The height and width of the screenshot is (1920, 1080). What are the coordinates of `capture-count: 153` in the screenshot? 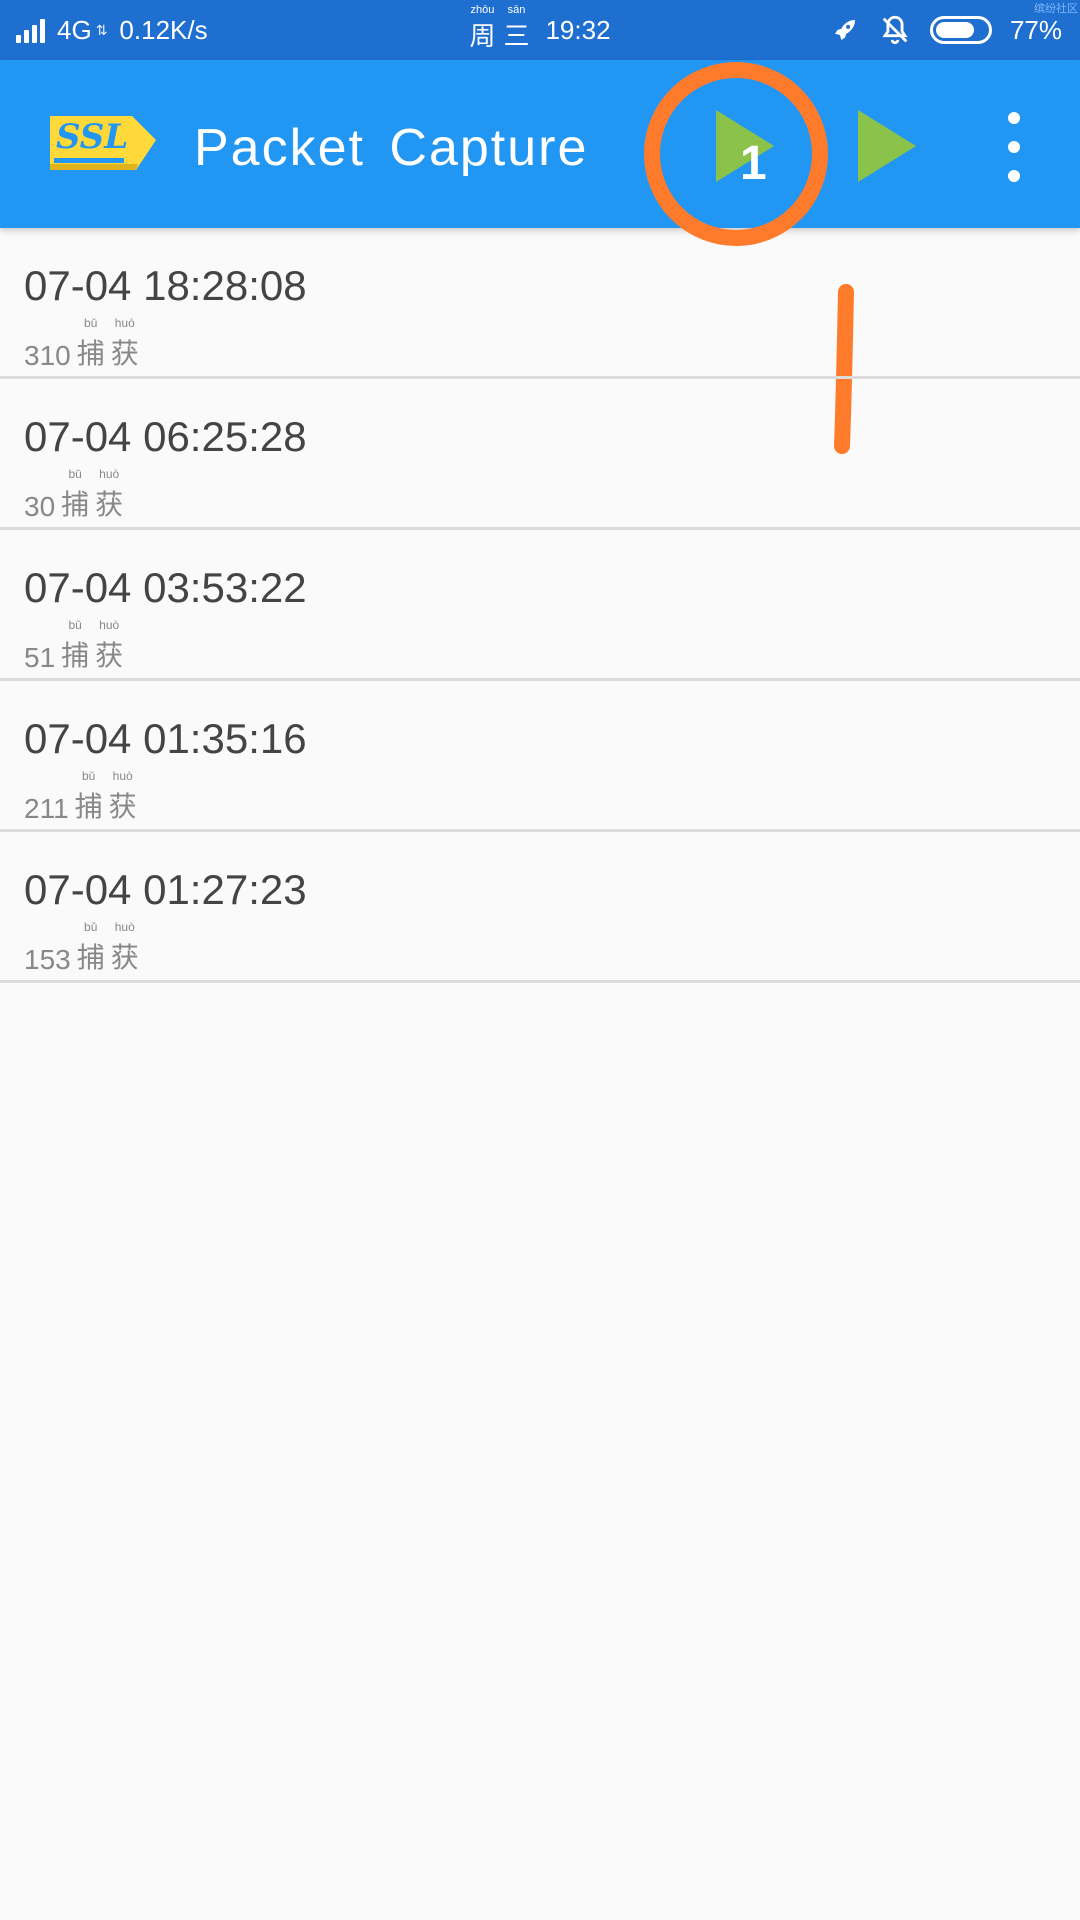 It's located at (47, 959).